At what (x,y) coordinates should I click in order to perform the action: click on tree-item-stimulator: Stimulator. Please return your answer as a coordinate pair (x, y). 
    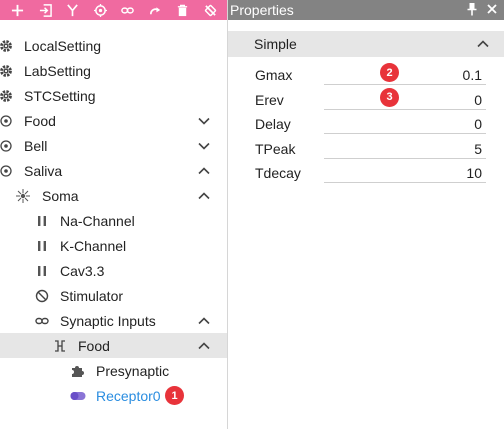
    Looking at the image, I should click on (113, 295).